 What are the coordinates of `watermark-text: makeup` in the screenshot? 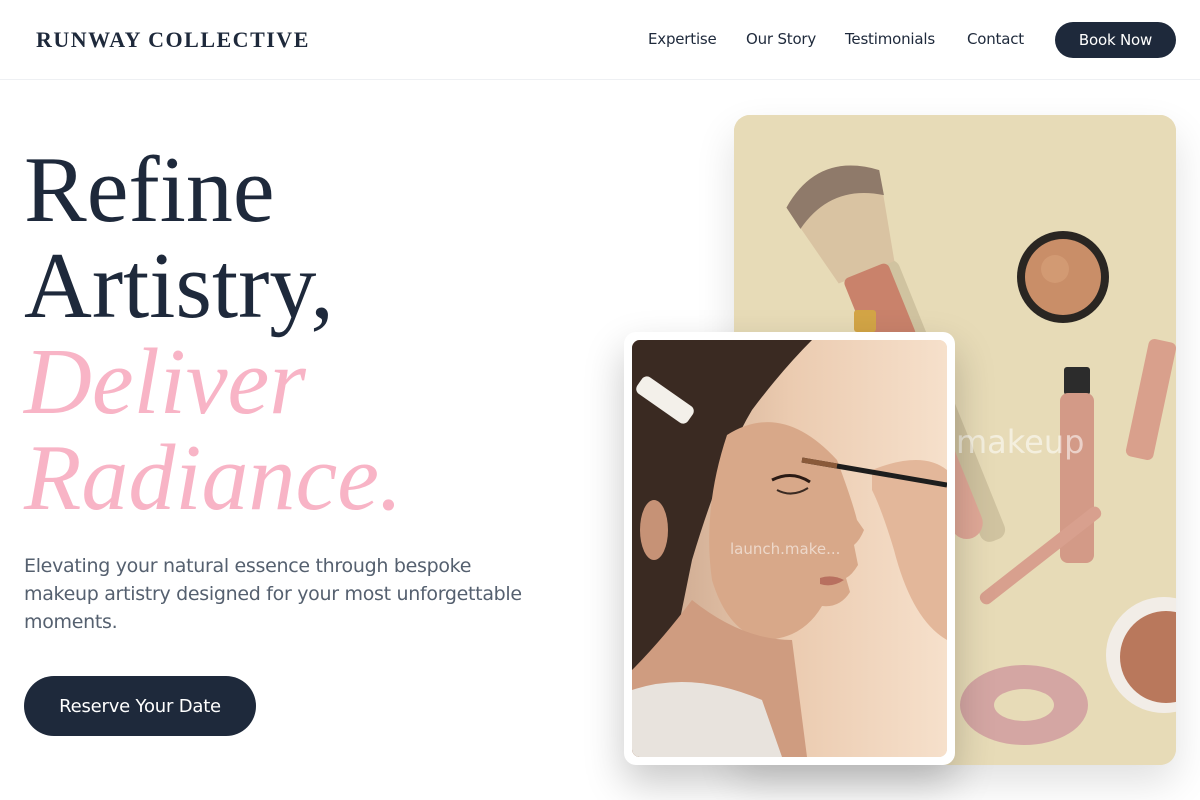 It's located at (1020, 442).